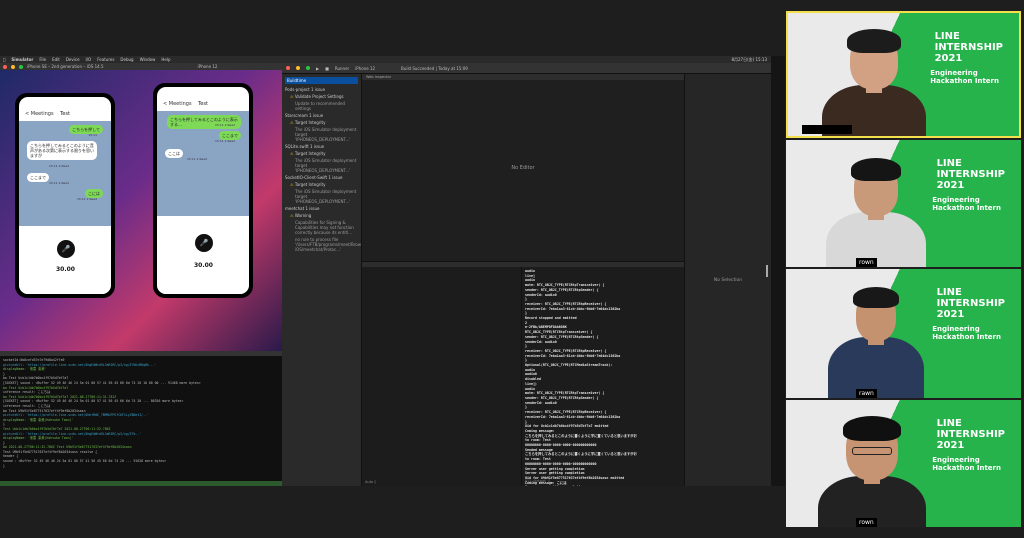 Image resolution: width=1024 pixels, height=538 pixels. Describe the element at coordinates (342, 68) in the screenshot. I see `scheme-selector: Runner` at that location.